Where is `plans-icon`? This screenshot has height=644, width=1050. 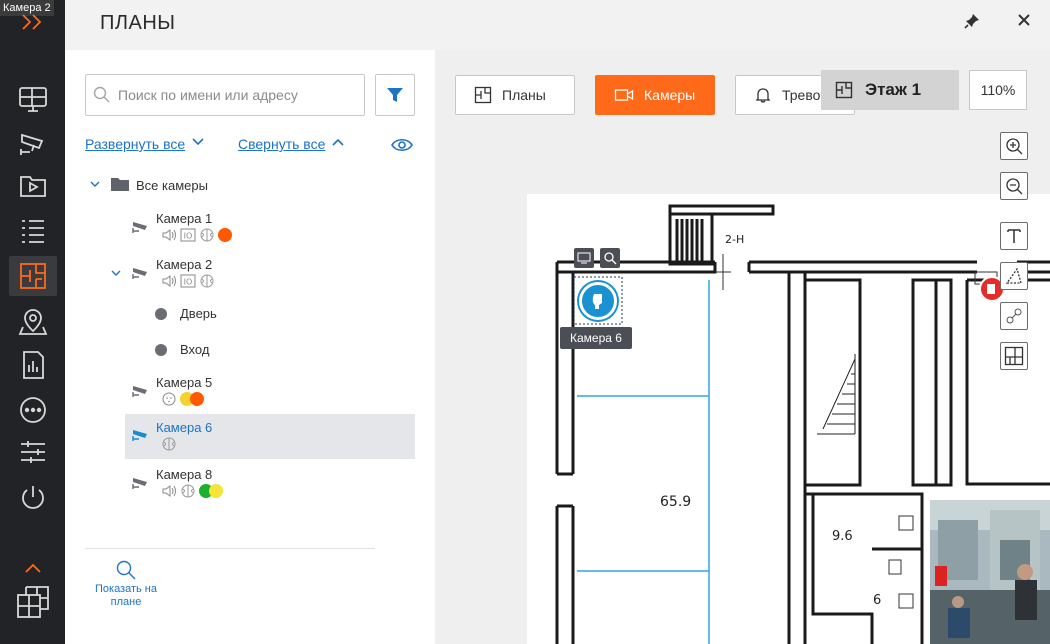 plans-icon is located at coordinates (844, 90).